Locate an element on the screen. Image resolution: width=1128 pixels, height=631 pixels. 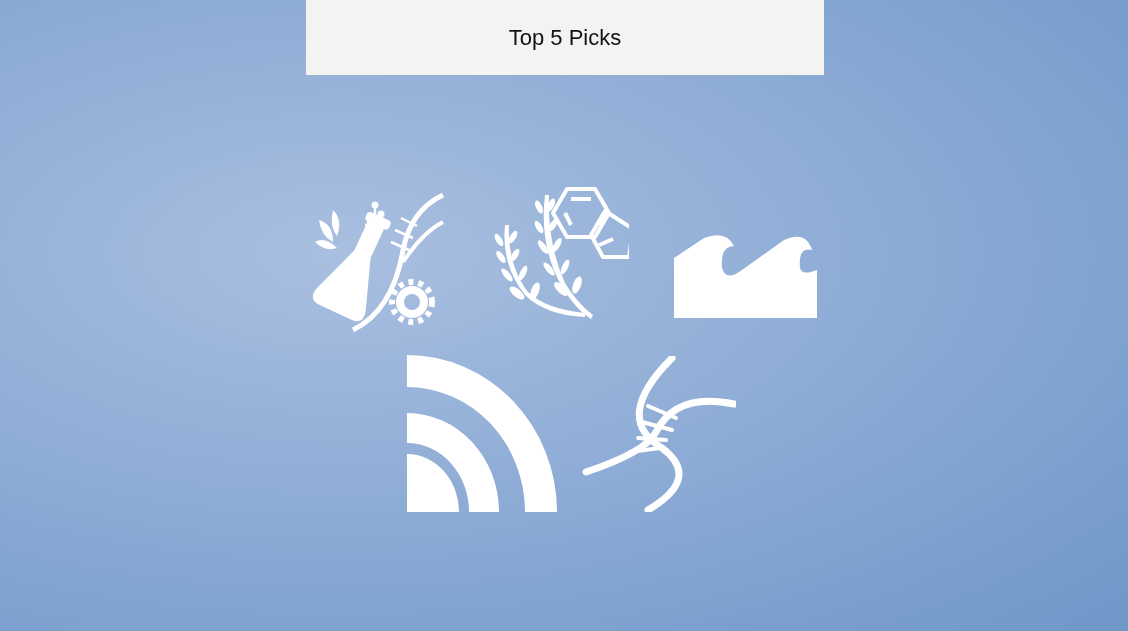
signal-arcs-icon is located at coordinates (481, 433).